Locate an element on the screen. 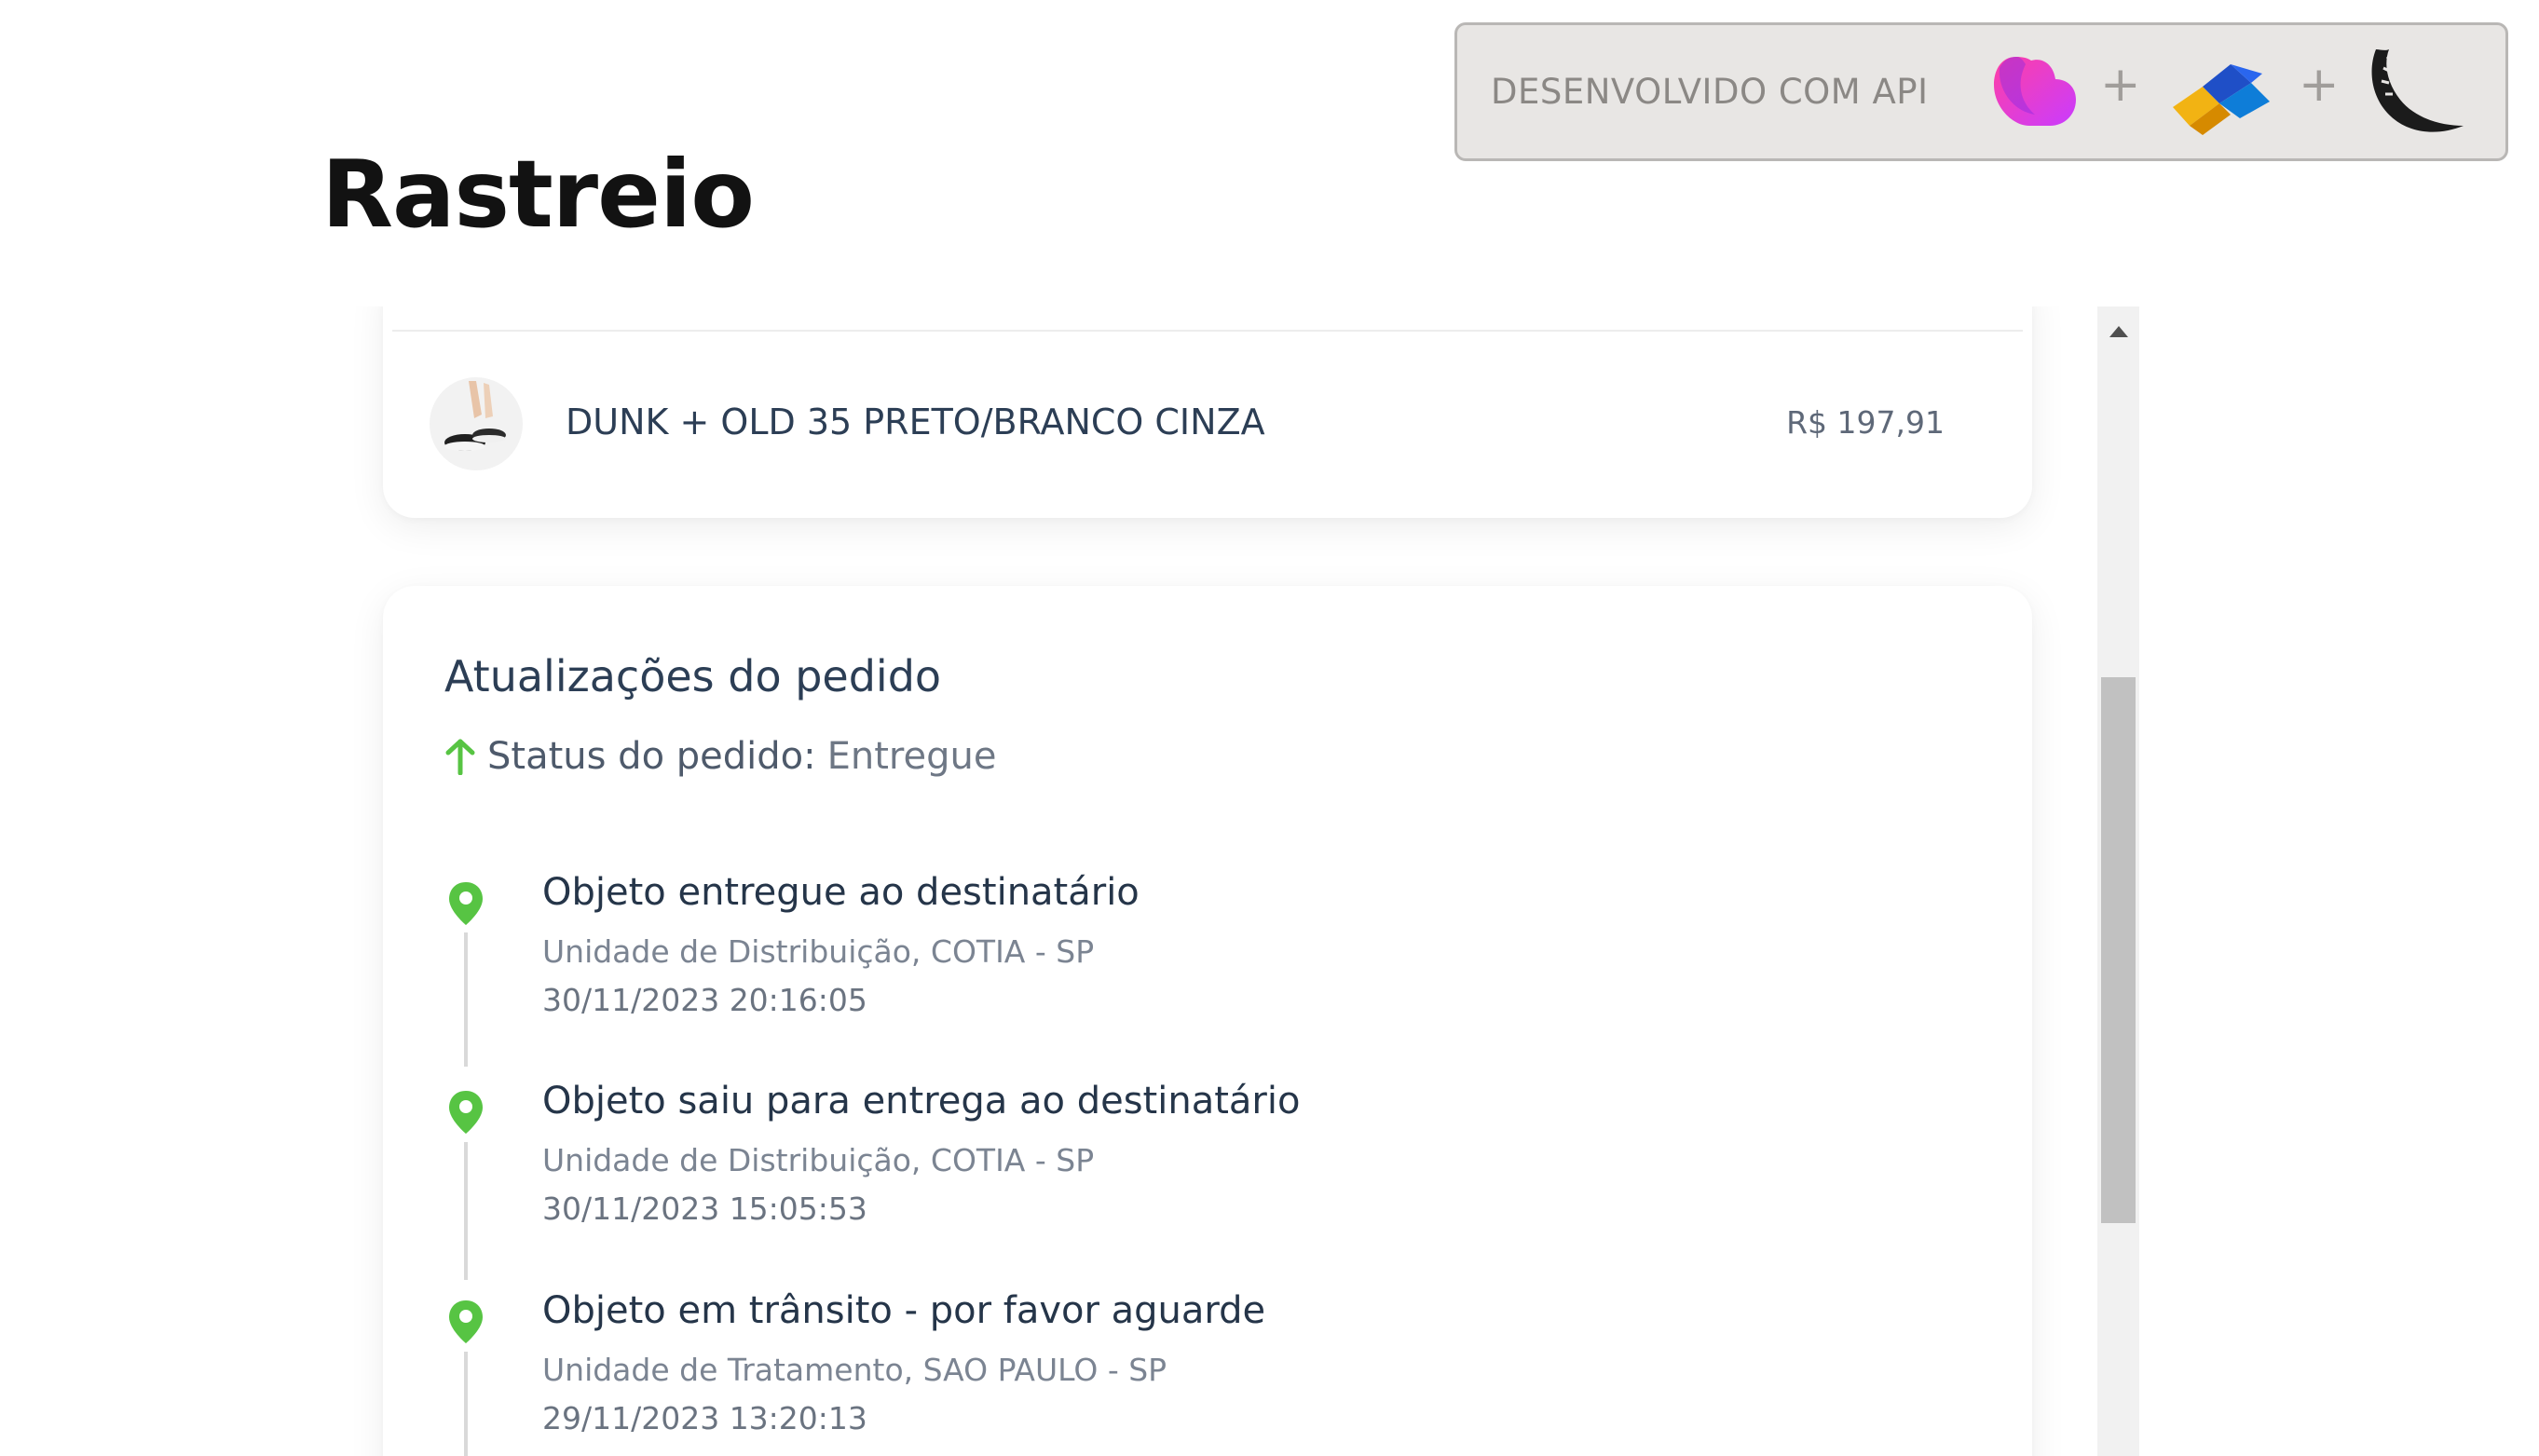 The image size is (2539, 1456). event-datetime: 29/11/2023 13:20:13 is located at coordinates (704, 1418).